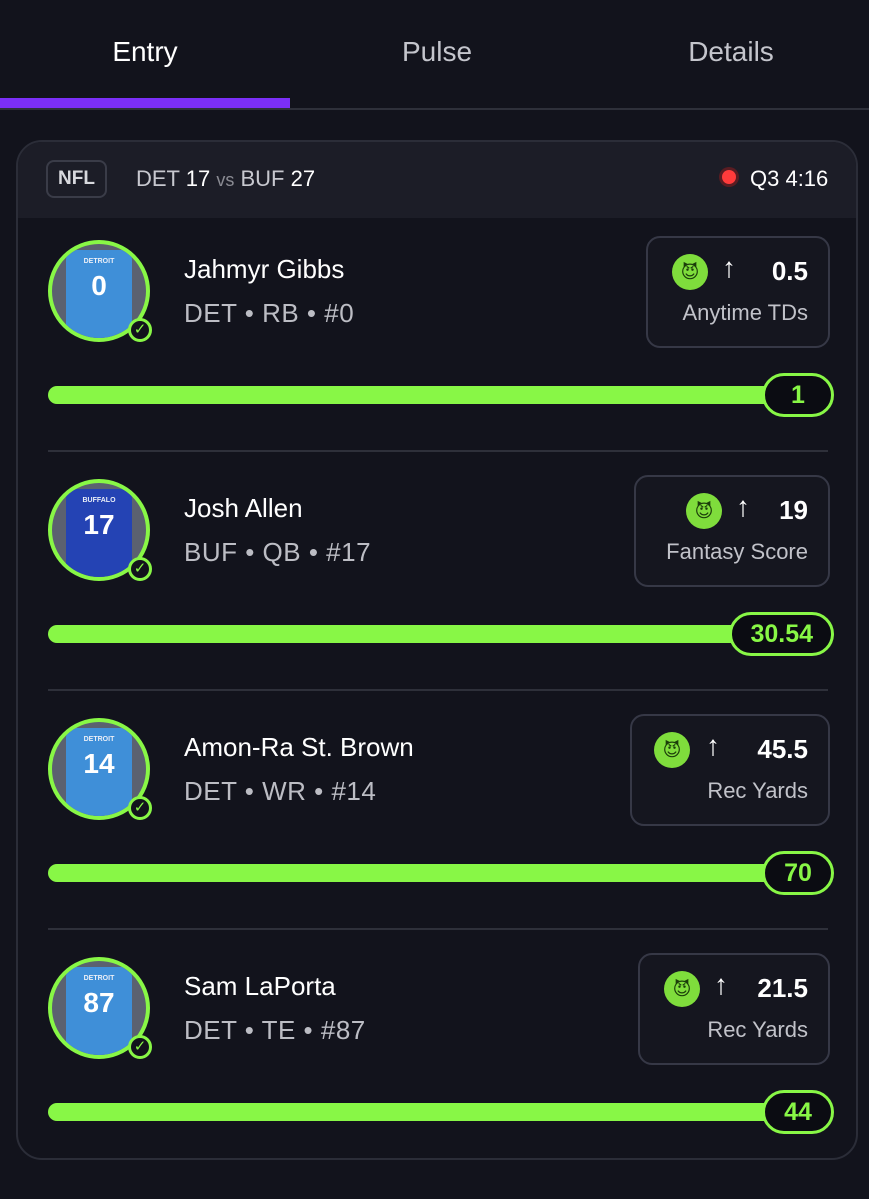 Image resolution: width=869 pixels, height=1199 pixels. Describe the element at coordinates (437, 52) in the screenshot. I see `tab-pulse: Pulse` at that location.